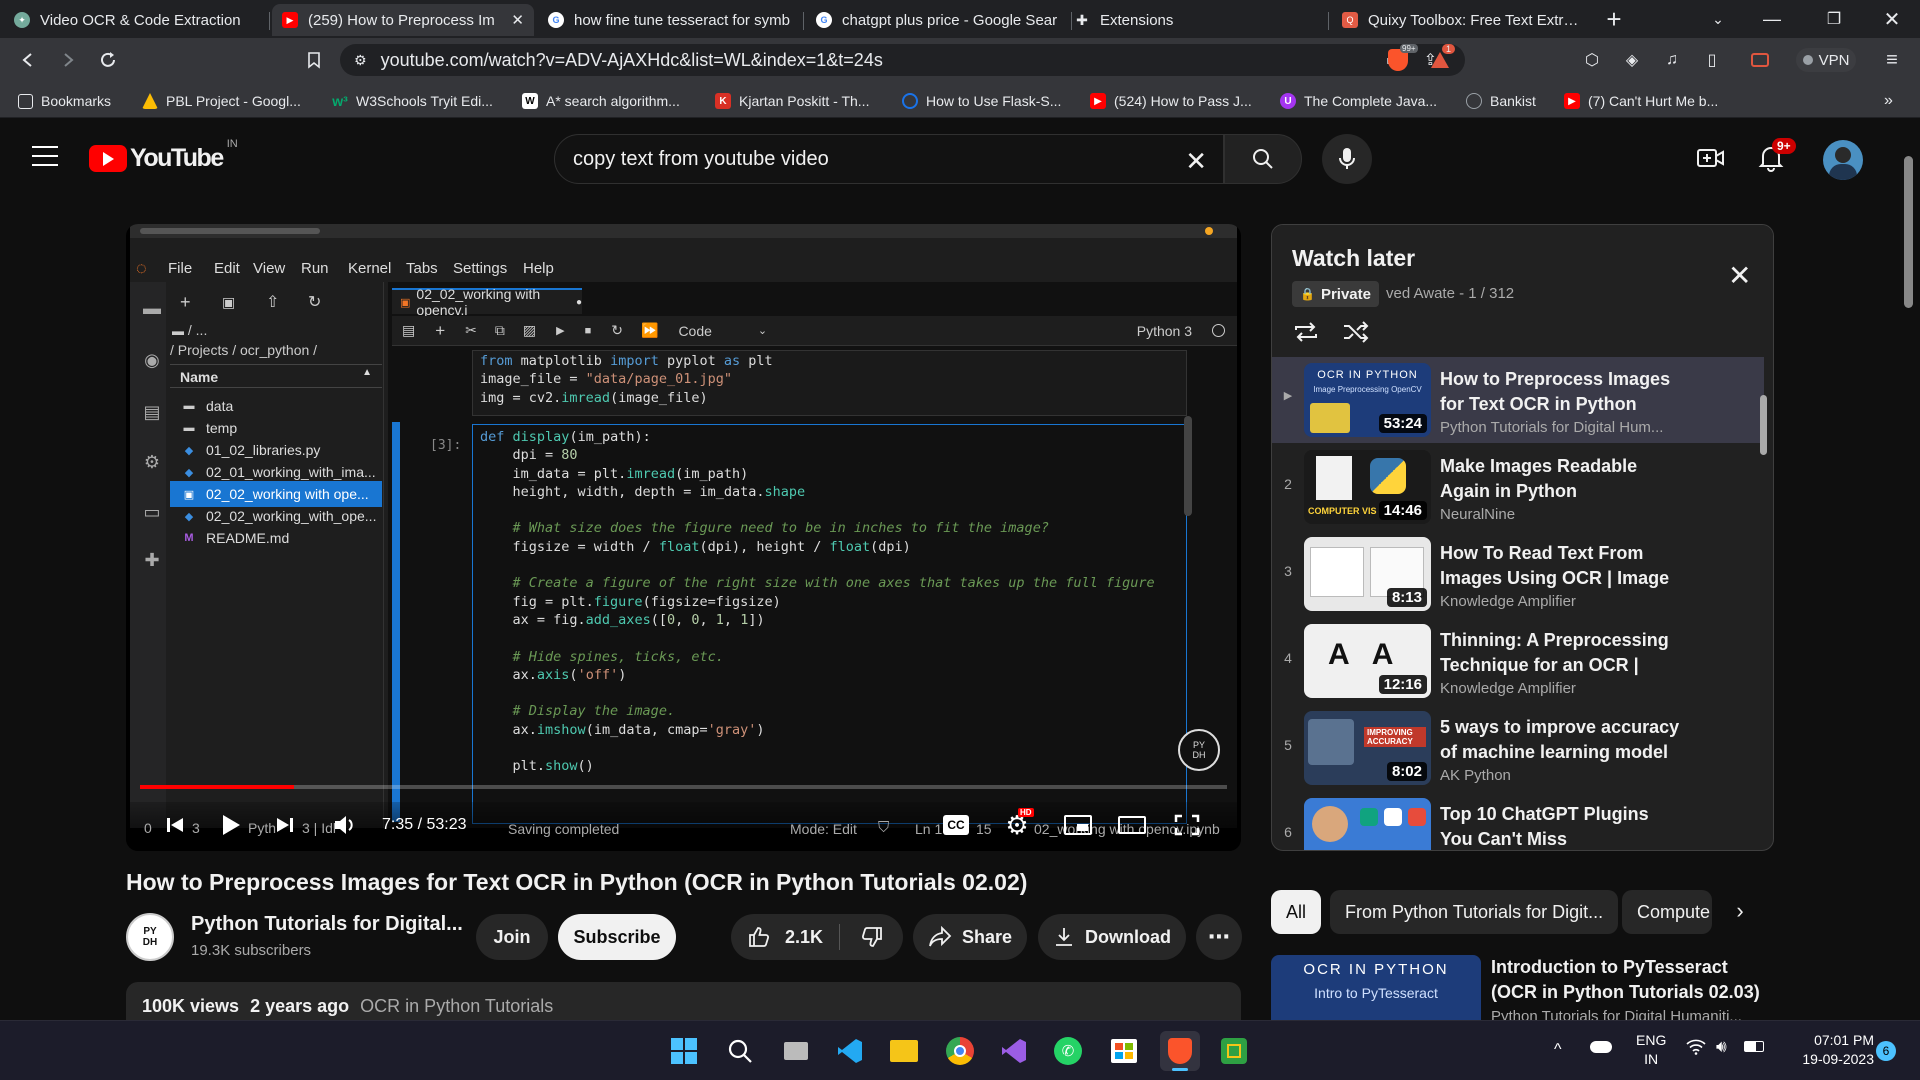 Image resolution: width=1920 pixels, height=1080 pixels. What do you see at coordinates (1199, 750) in the screenshot?
I see `channel-watermark: PY DH` at bounding box center [1199, 750].